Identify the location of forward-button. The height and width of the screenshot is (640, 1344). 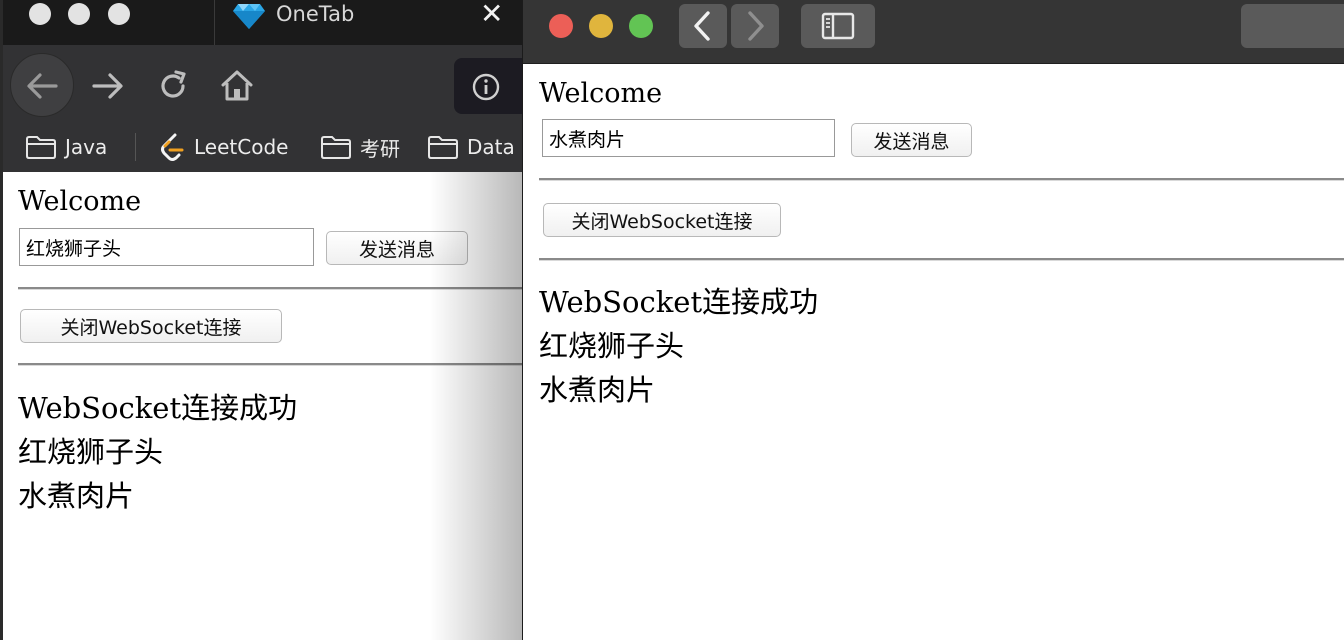
(755, 26).